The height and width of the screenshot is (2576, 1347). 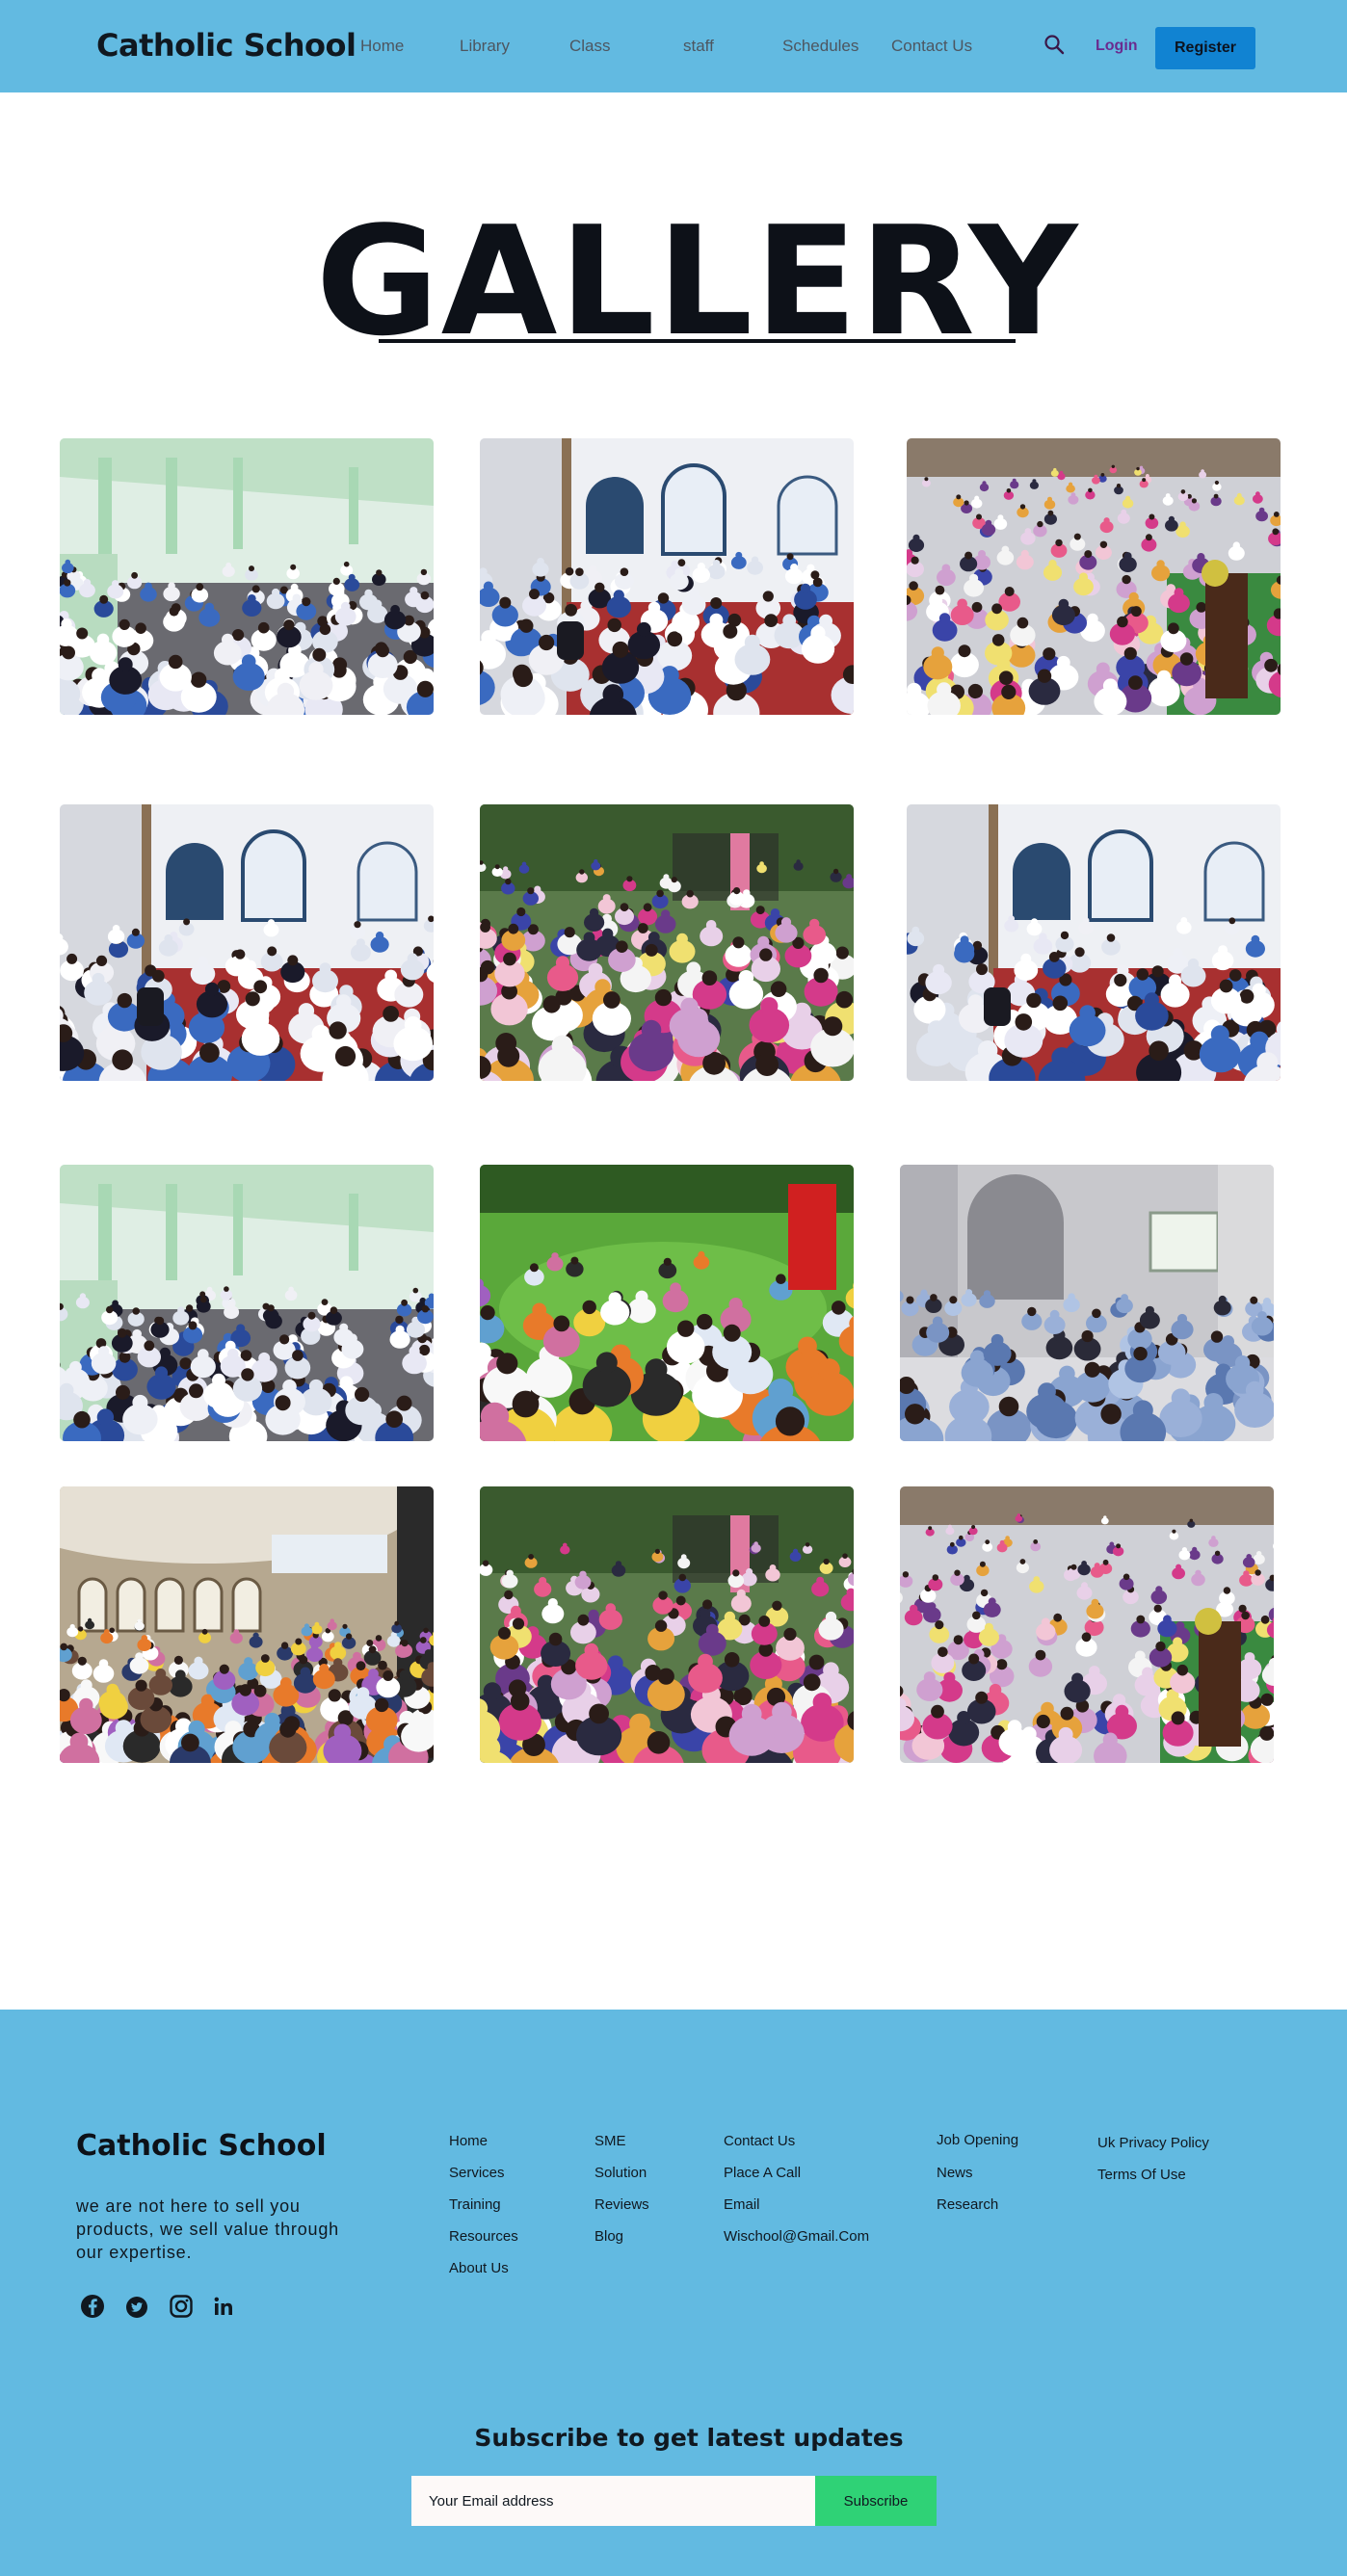 What do you see at coordinates (227, 46) in the screenshot?
I see `site-logo: Catholic School` at bounding box center [227, 46].